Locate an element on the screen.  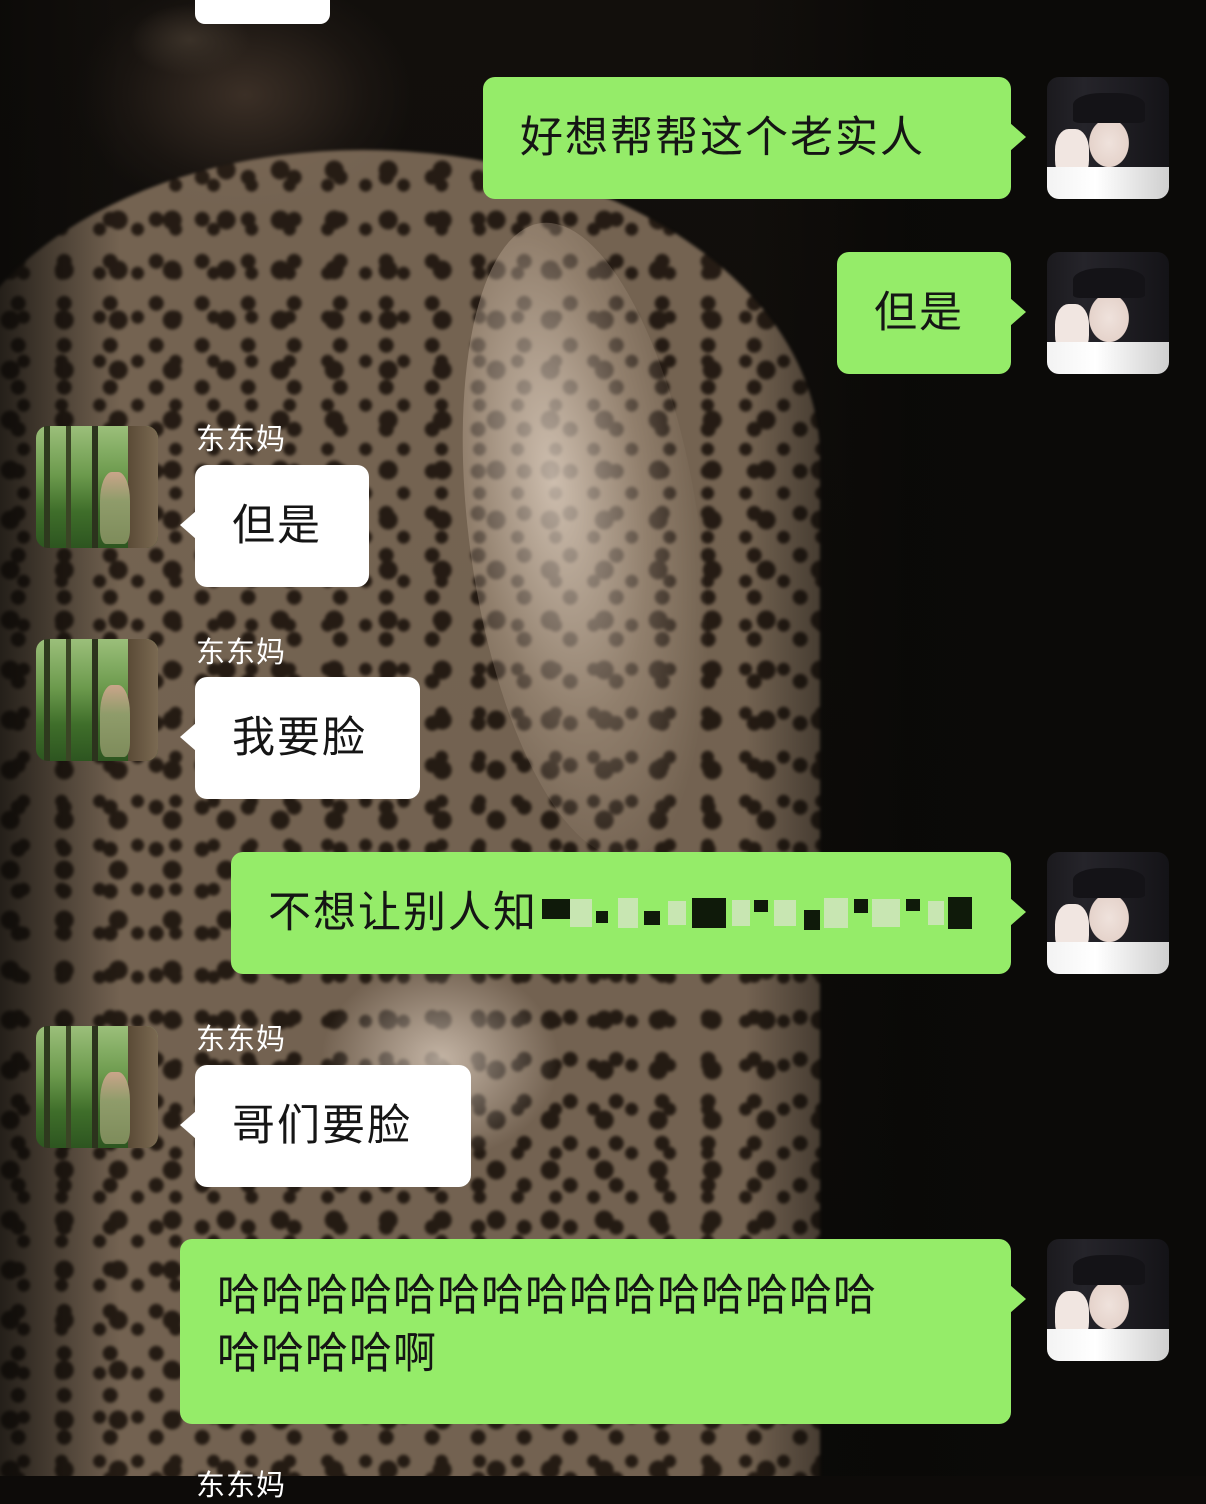
previous-message-bubble is located at coordinates (262, 12).